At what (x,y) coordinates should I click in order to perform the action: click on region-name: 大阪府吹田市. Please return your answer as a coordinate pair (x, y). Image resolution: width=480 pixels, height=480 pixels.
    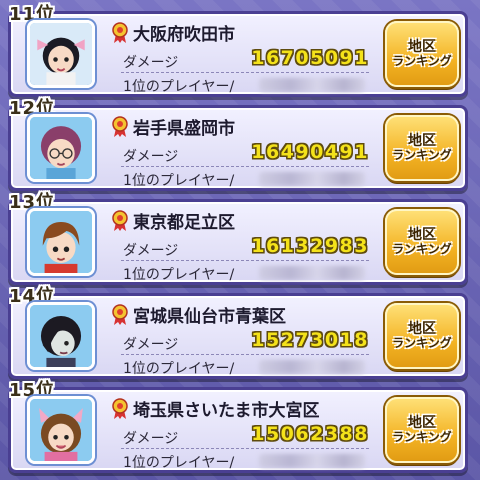
    Looking at the image, I should click on (184, 35).